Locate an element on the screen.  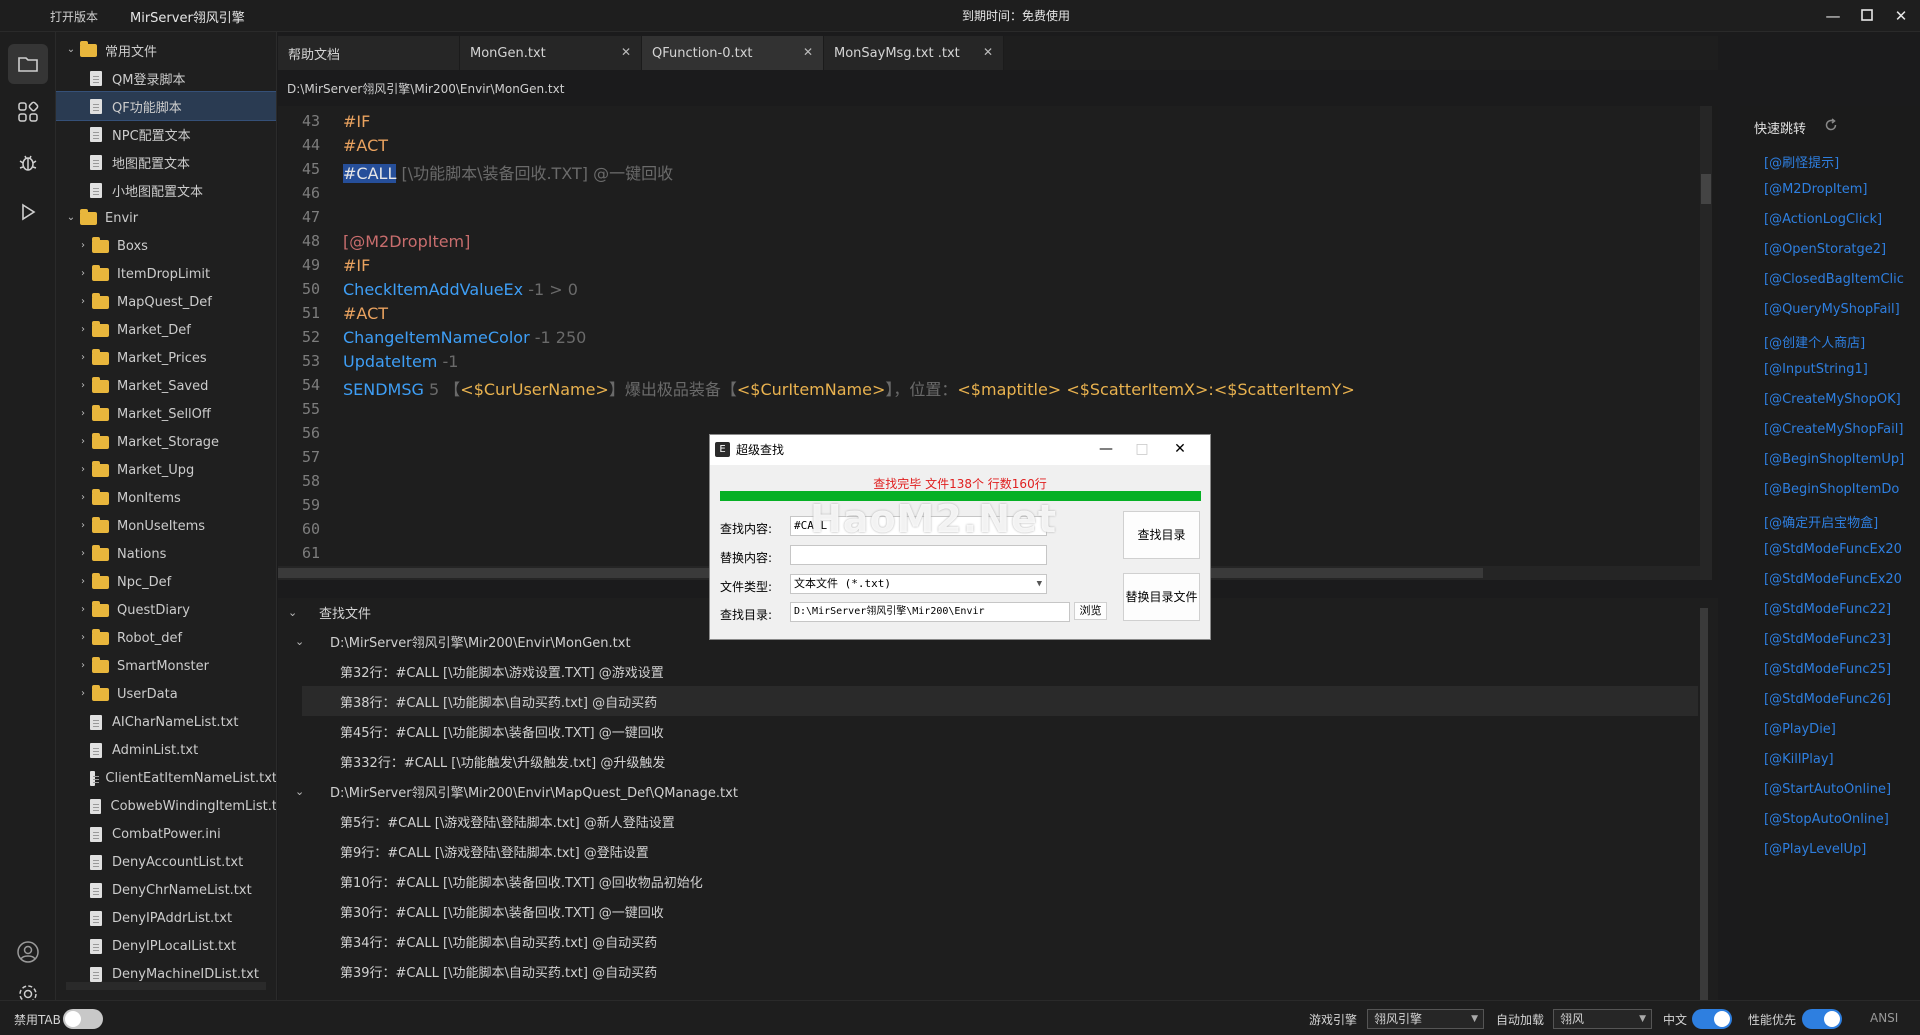
tree-item: › Market_Storage is located at coordinates (166, 442).